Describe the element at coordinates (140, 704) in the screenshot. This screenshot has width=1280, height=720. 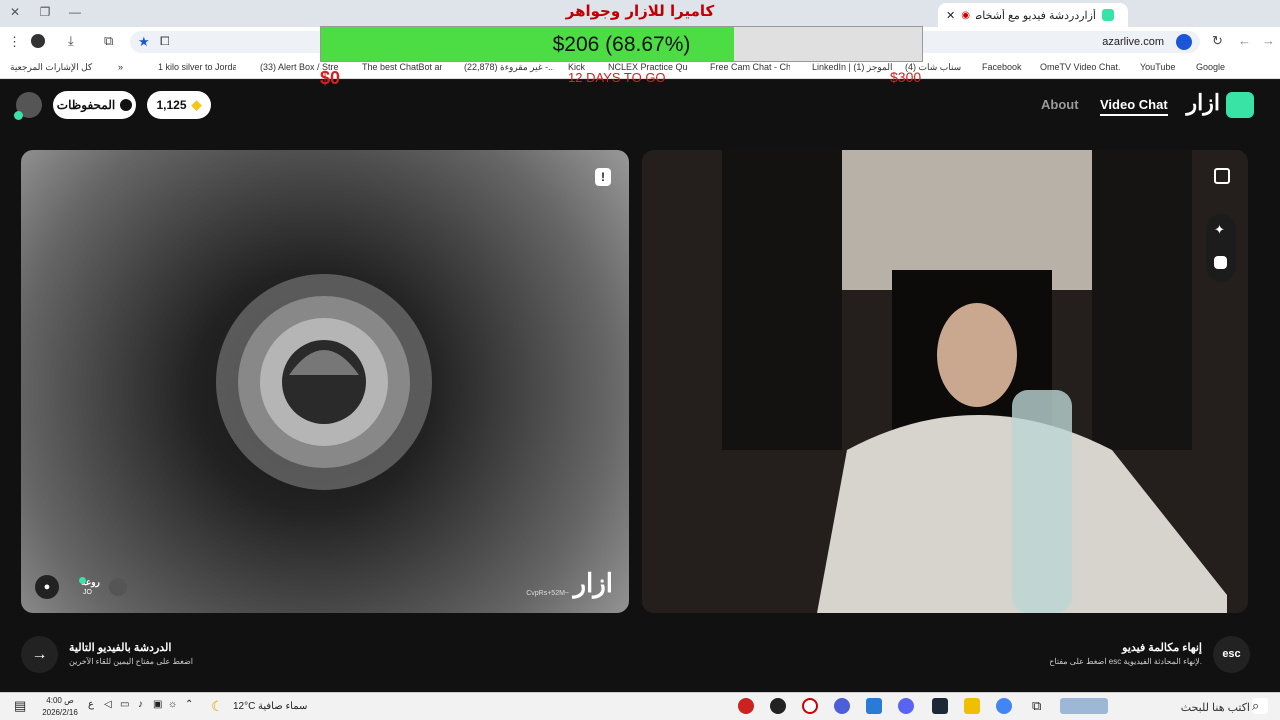
I see `microphone-icon: ♪` at that location.